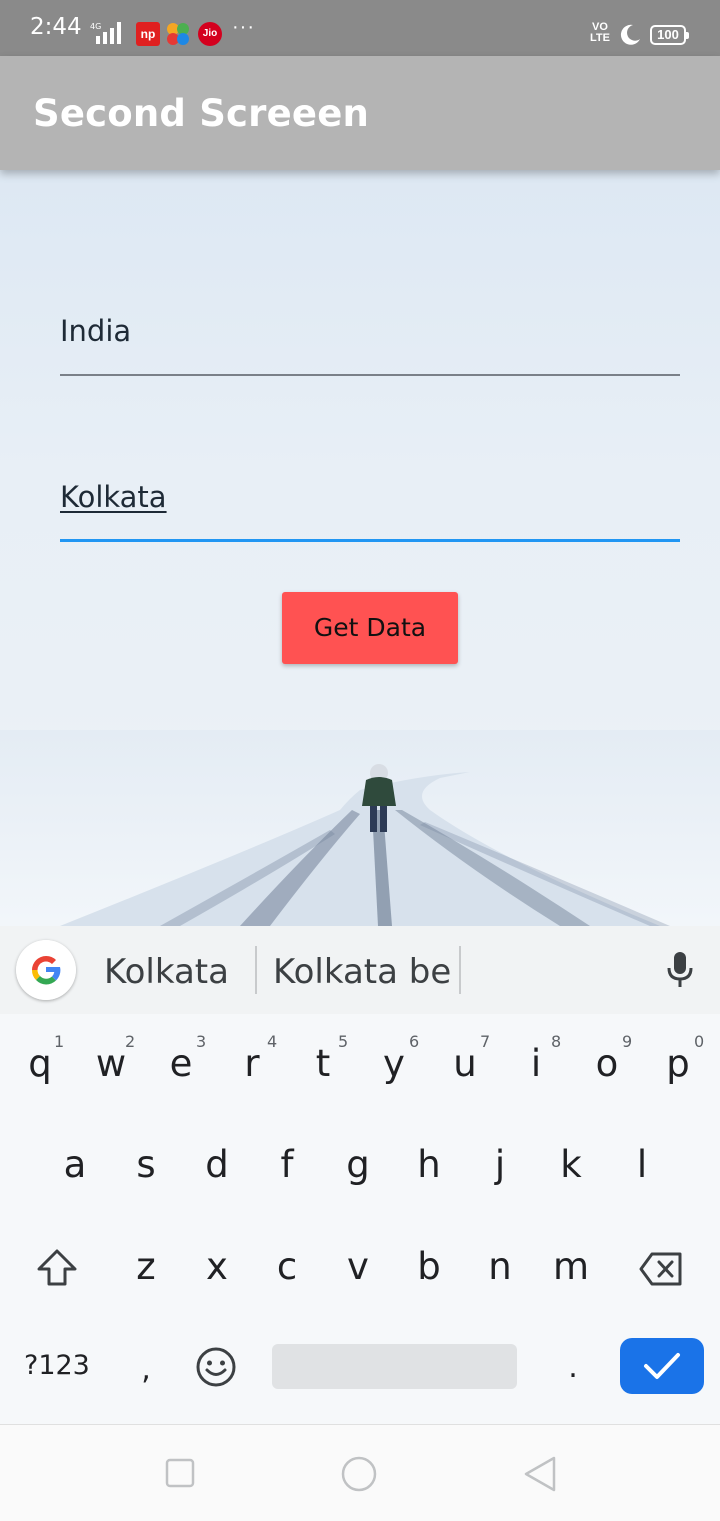 The height and width of the screenshot is (1521, 720). Describe the element at coordinates (360, 28) in the screenshot. I see `status-bar: 2:44 4G np Jio ··· VO LTE 100` at that location.